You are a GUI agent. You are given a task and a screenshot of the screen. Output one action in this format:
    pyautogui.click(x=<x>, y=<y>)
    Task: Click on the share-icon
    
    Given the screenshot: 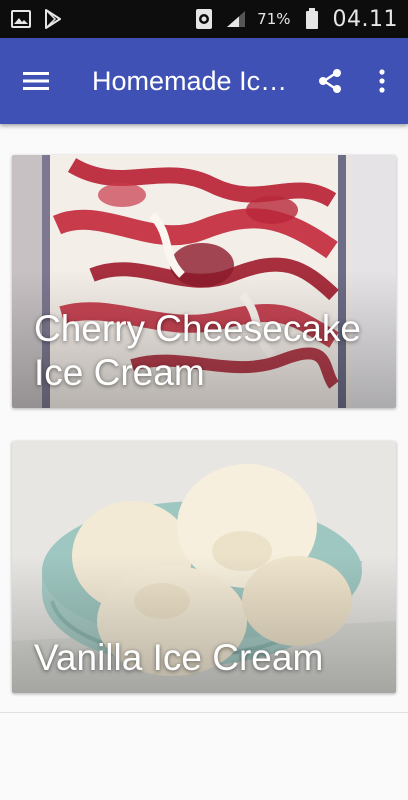 What is the action you would take?
    pyautogui.click(x=330, y=81)
    